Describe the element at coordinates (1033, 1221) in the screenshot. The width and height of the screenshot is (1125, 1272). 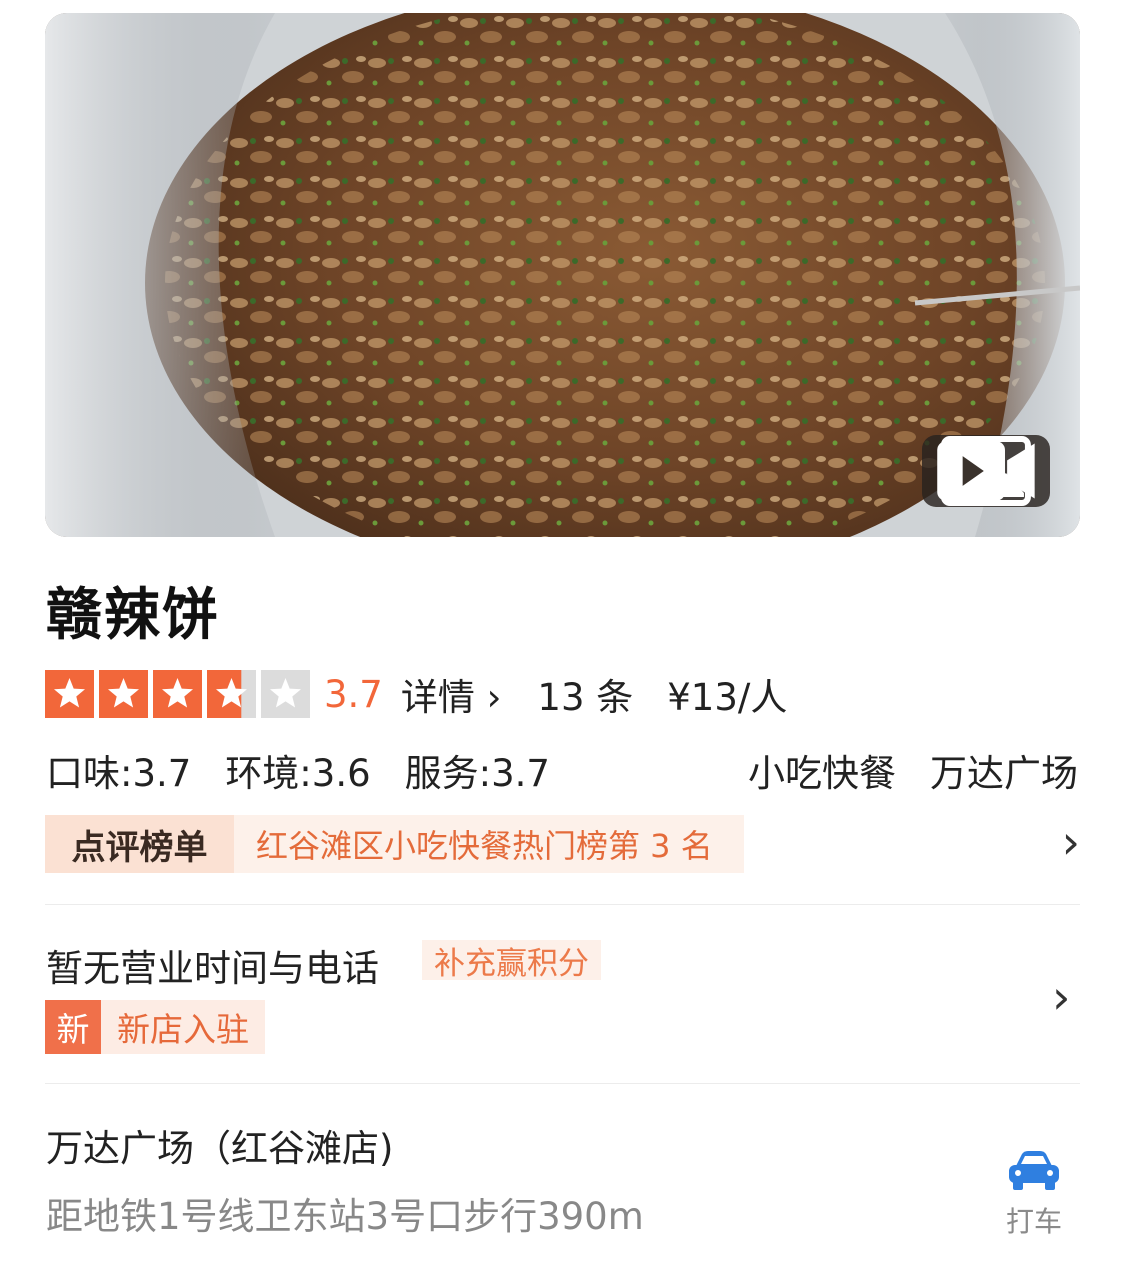
I see `taxi-label: 打车` at that location.